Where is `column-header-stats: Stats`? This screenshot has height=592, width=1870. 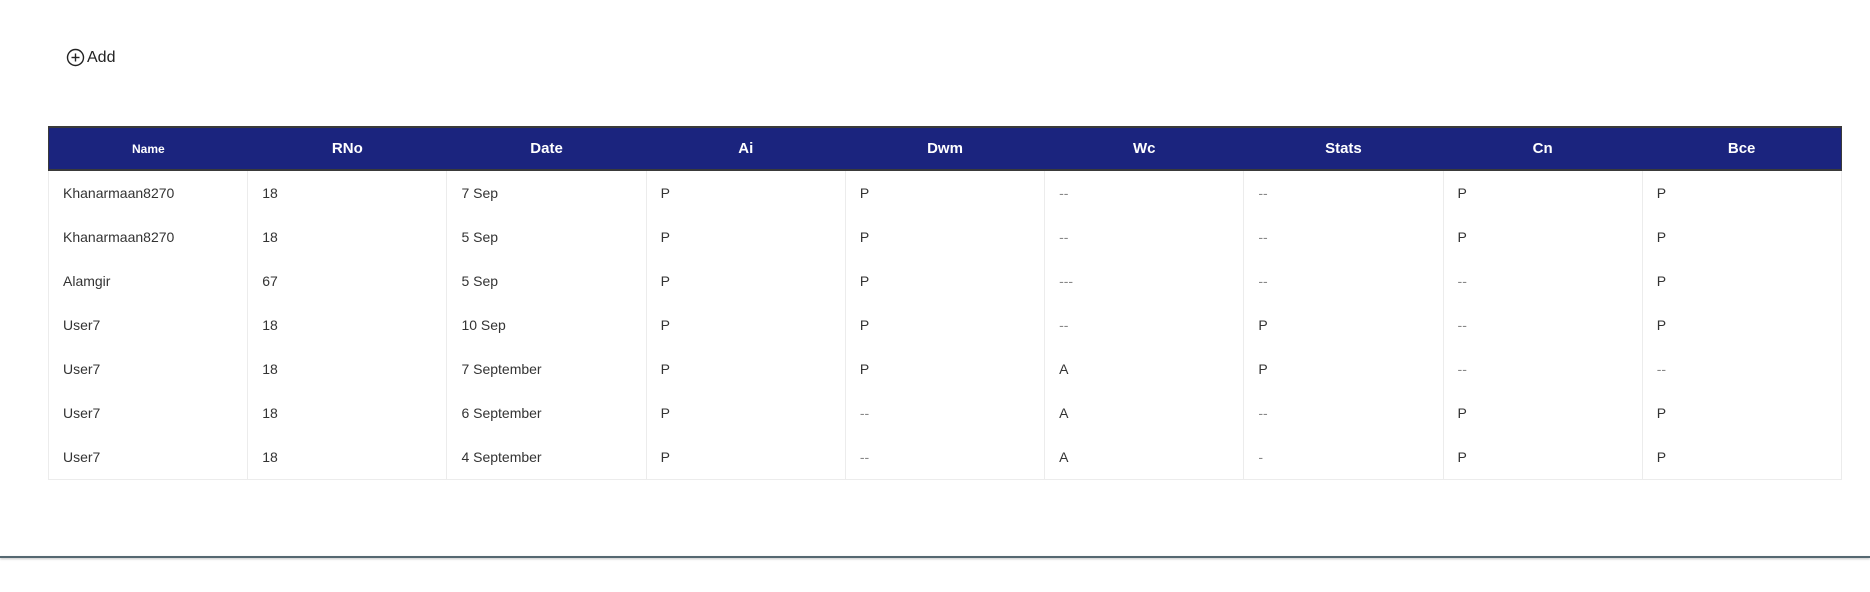 column-header-stats: Stats is located at coordinates (1343, 148).